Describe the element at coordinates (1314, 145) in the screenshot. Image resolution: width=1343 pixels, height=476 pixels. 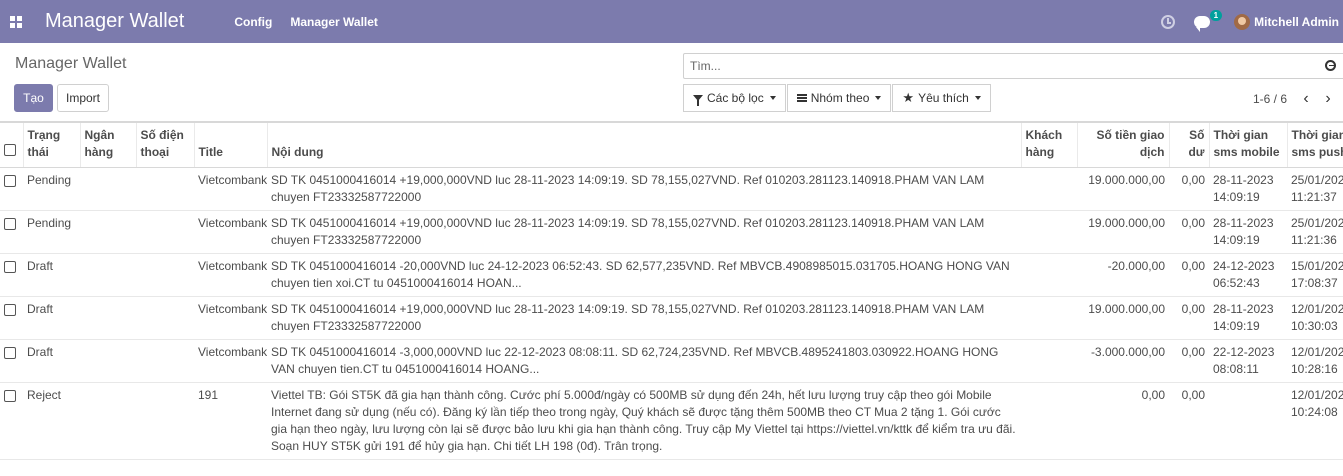
I see `column-header-push-time: Thời gian sms push` at that location.